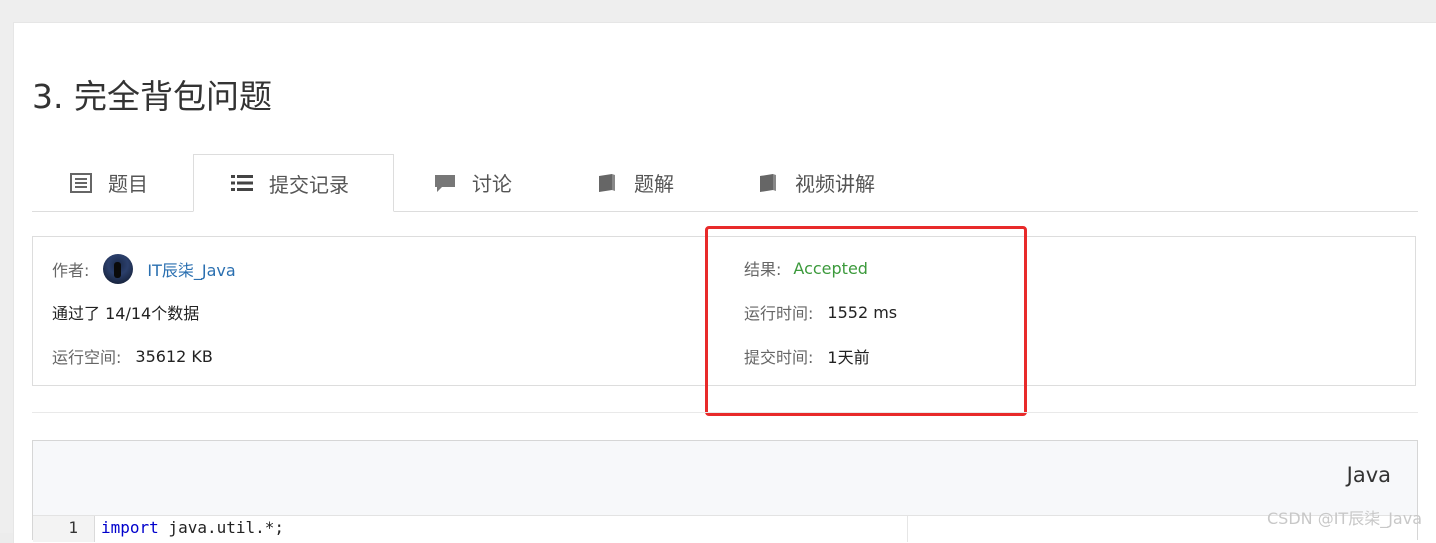 The width and height of the screenshot is (1436, 543). Describe the element at coordinates (907, 529) in the screenshot. I see `code-separator` at that location.